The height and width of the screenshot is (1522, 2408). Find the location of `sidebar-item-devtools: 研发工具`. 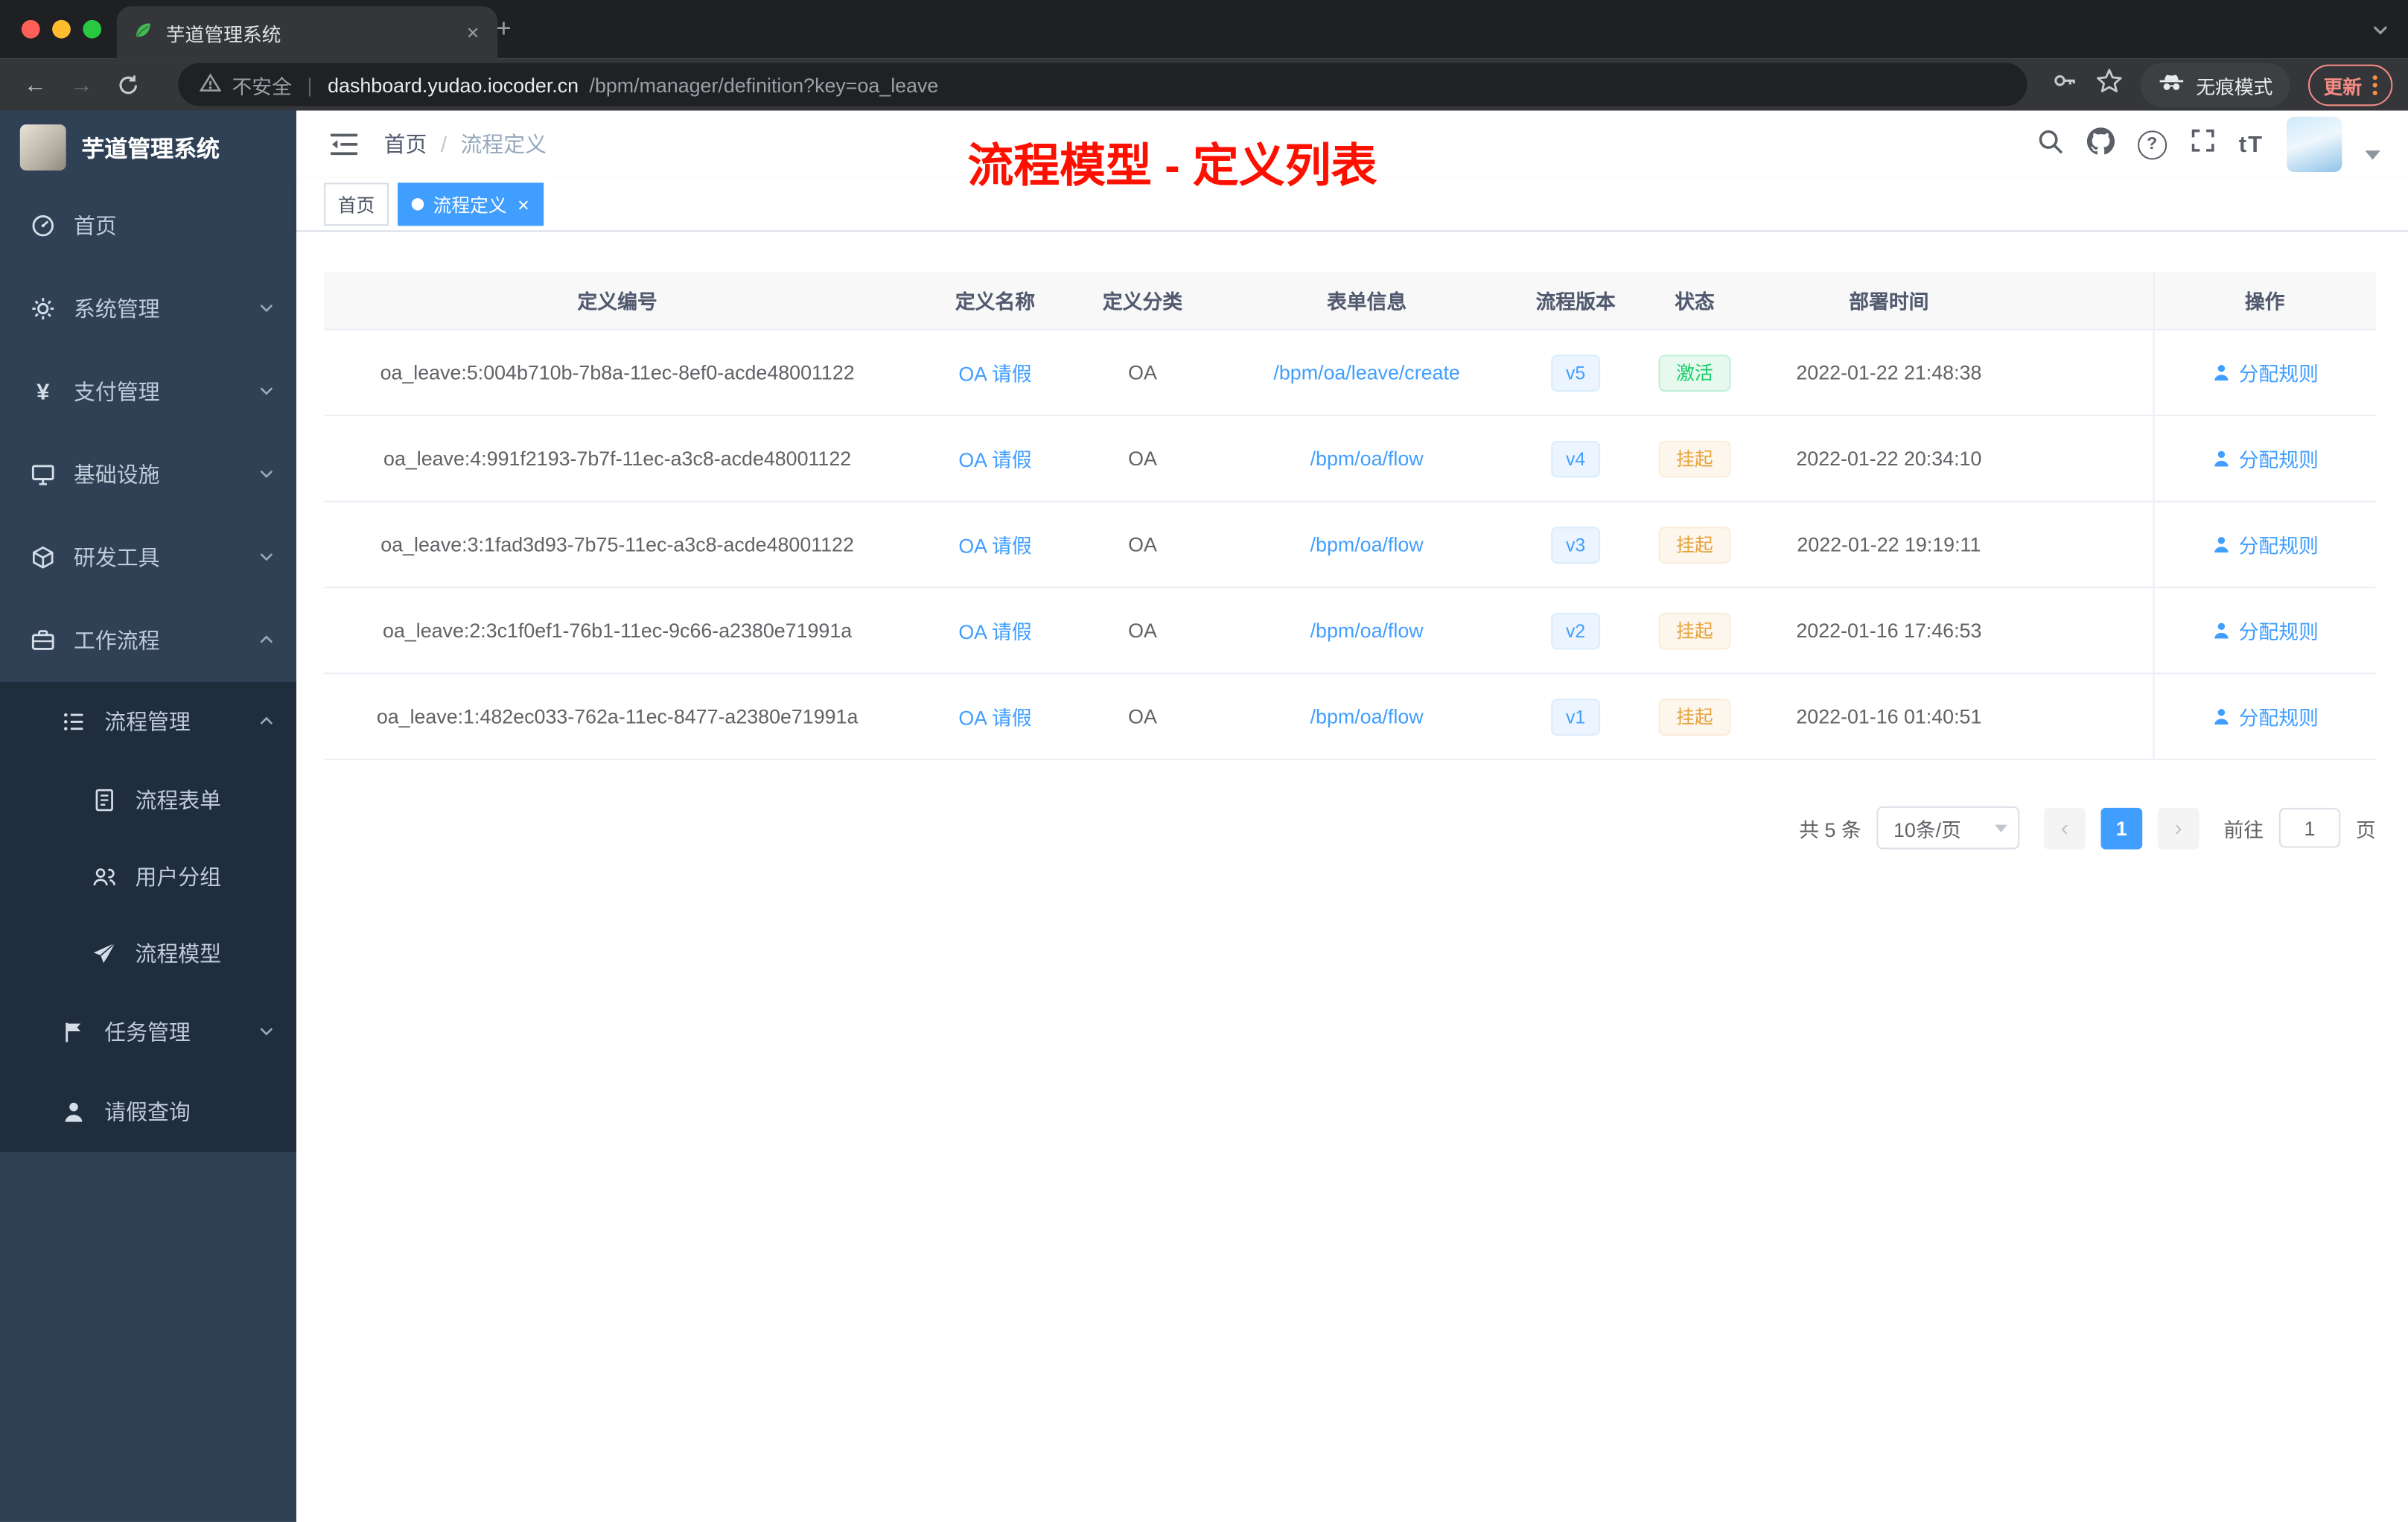

sidebar-item-devtools: 研发工具 is located at coordinates (148, 557).